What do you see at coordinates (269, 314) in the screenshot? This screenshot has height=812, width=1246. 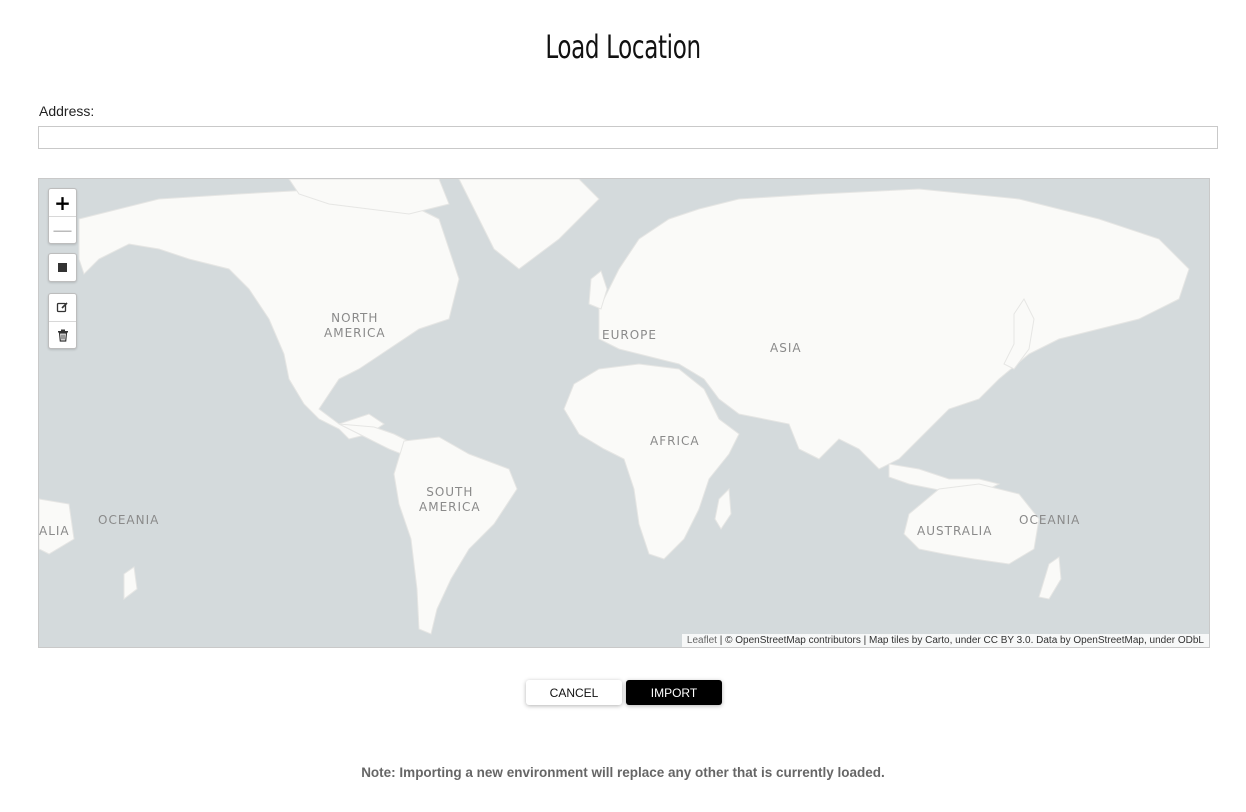 I see `landmass-north-america` at bounding box center [269, 314].